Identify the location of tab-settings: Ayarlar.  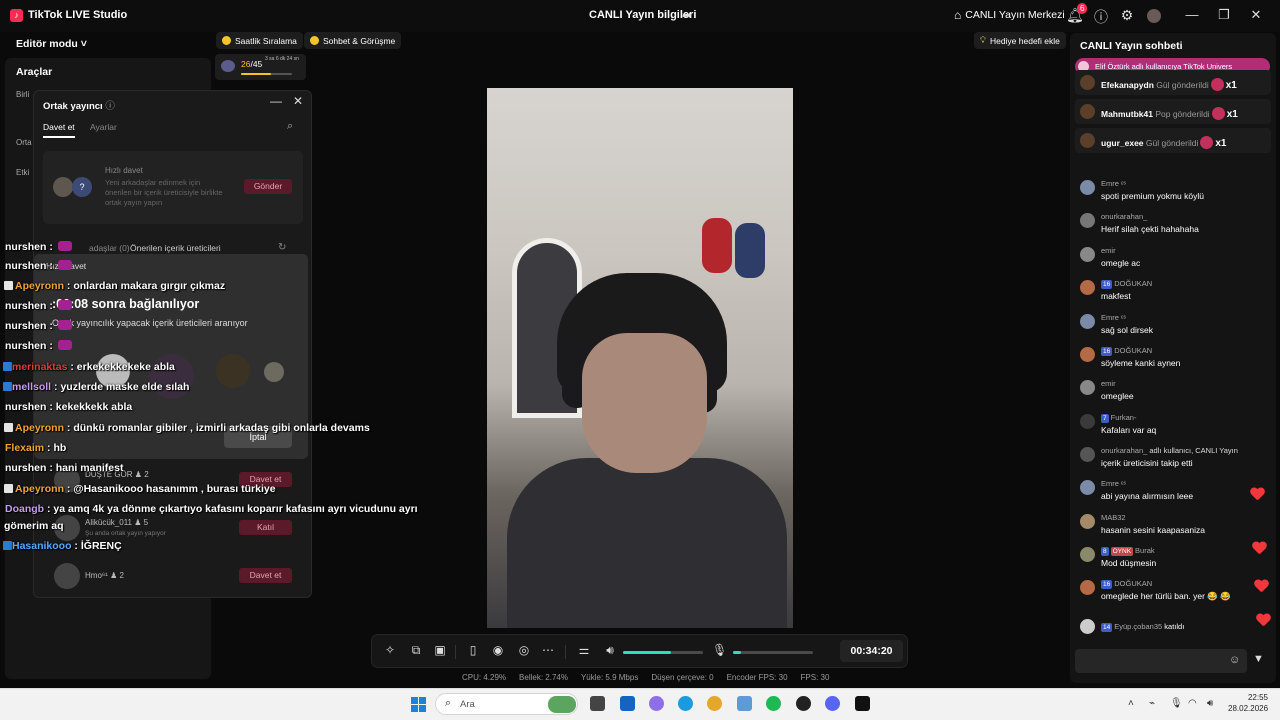
(103, 127).